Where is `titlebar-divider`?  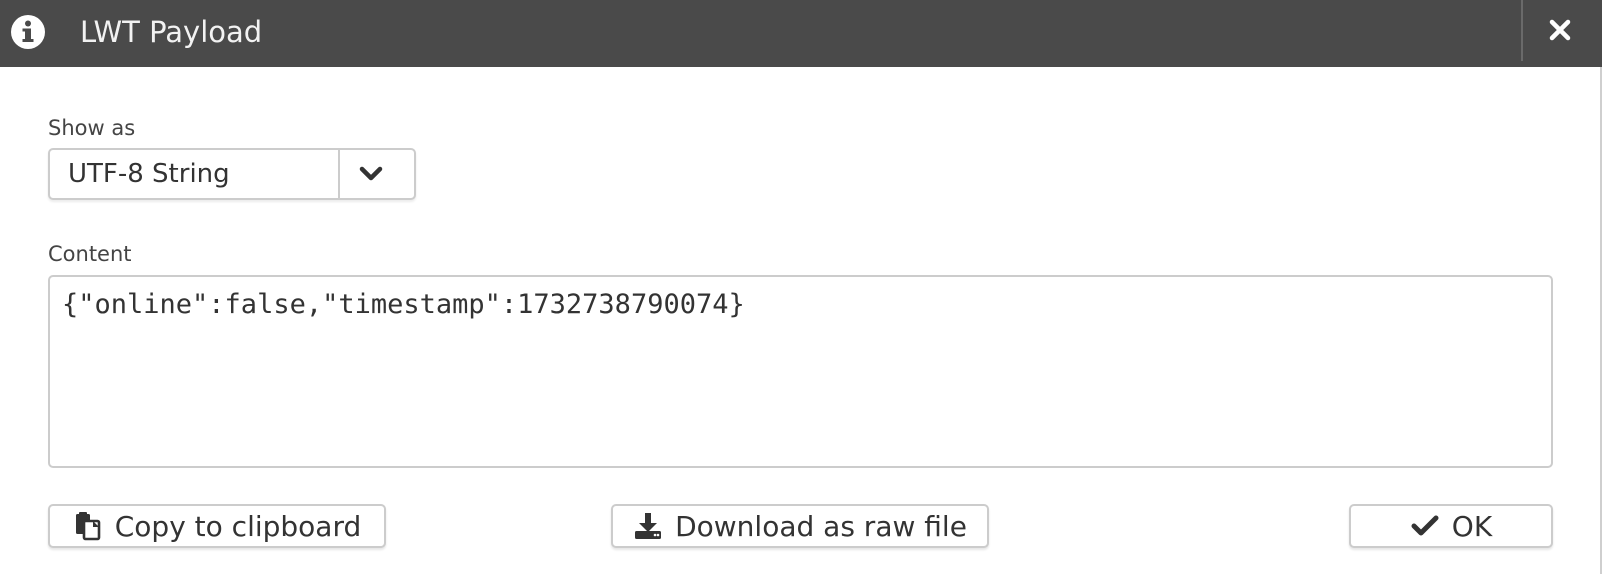 titlebar-divider is located at coordinates (1522, 30).